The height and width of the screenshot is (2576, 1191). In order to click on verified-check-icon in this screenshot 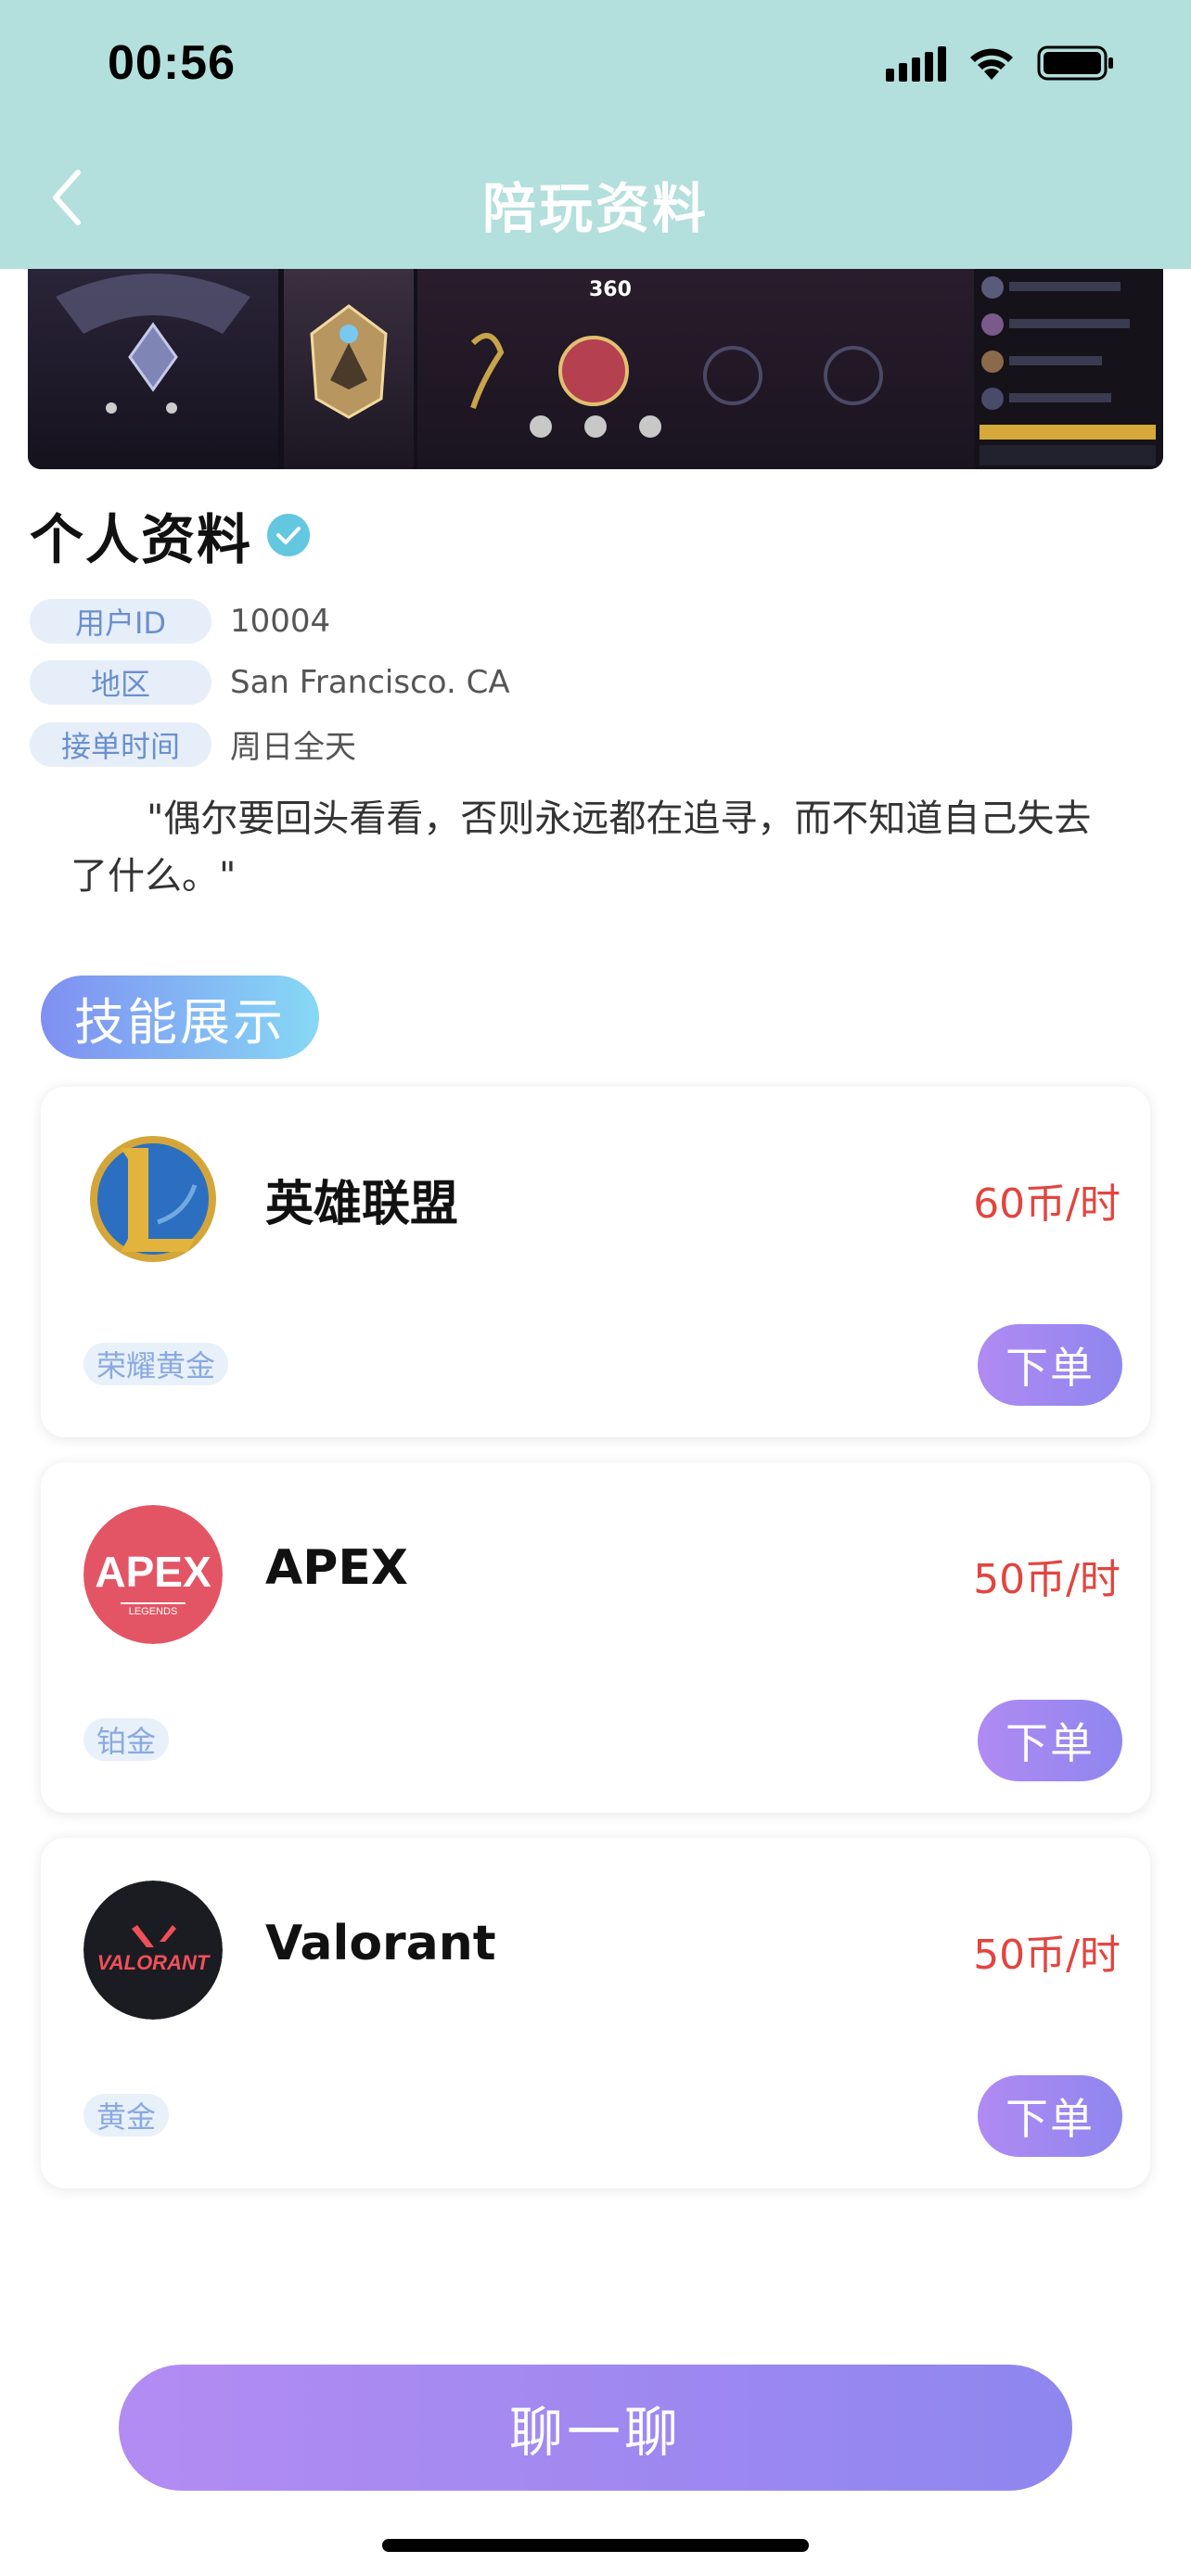, I will do `click(289, 535)`.